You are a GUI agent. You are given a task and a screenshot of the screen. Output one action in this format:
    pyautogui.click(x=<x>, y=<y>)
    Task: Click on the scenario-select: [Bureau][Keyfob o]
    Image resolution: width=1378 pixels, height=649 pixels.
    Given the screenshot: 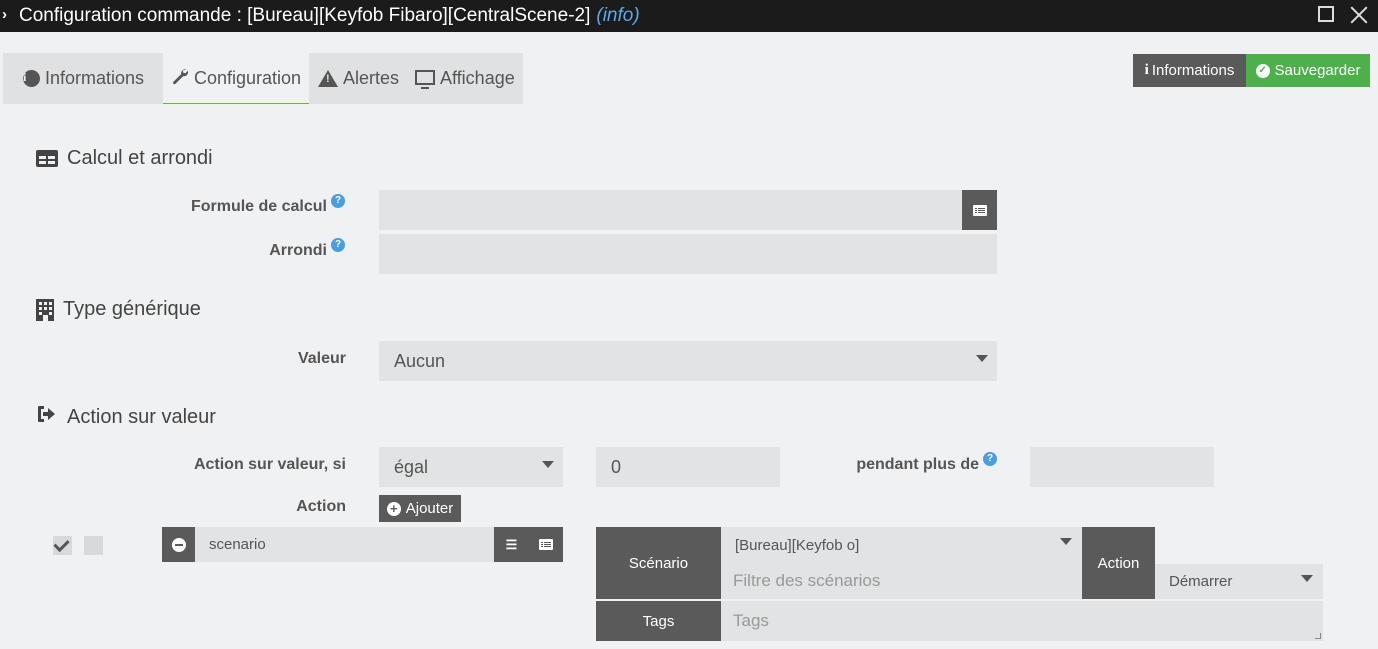 What is the action you would take?
    pyautogui.click(x=901, y=545)
    